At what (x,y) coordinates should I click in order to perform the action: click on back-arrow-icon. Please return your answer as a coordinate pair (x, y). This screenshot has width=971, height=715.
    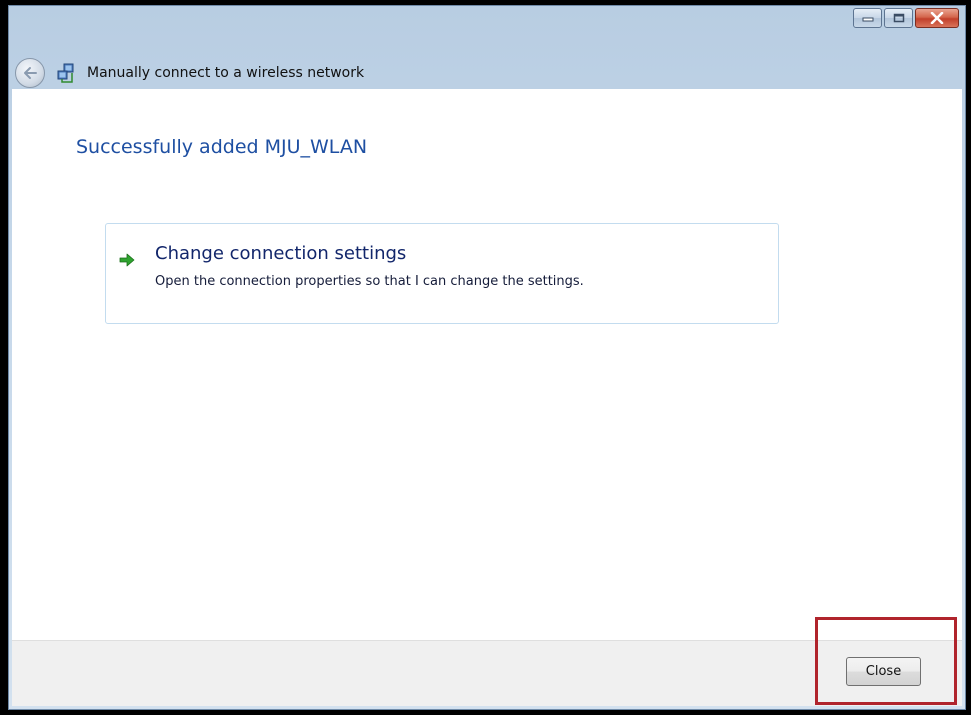
    Looking at the image, I should click on (30, 73).